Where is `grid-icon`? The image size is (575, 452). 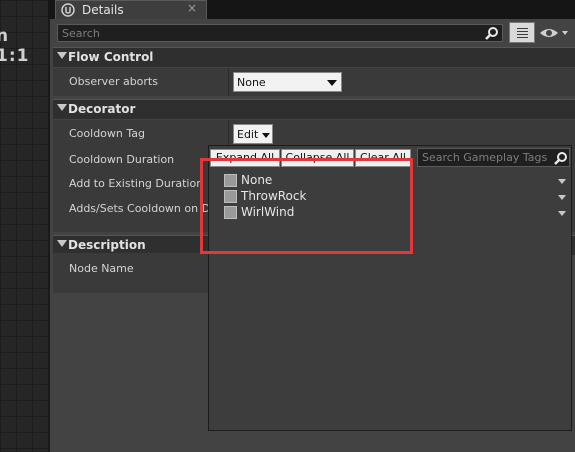
grid-icon is located at coordinates (522, 33).